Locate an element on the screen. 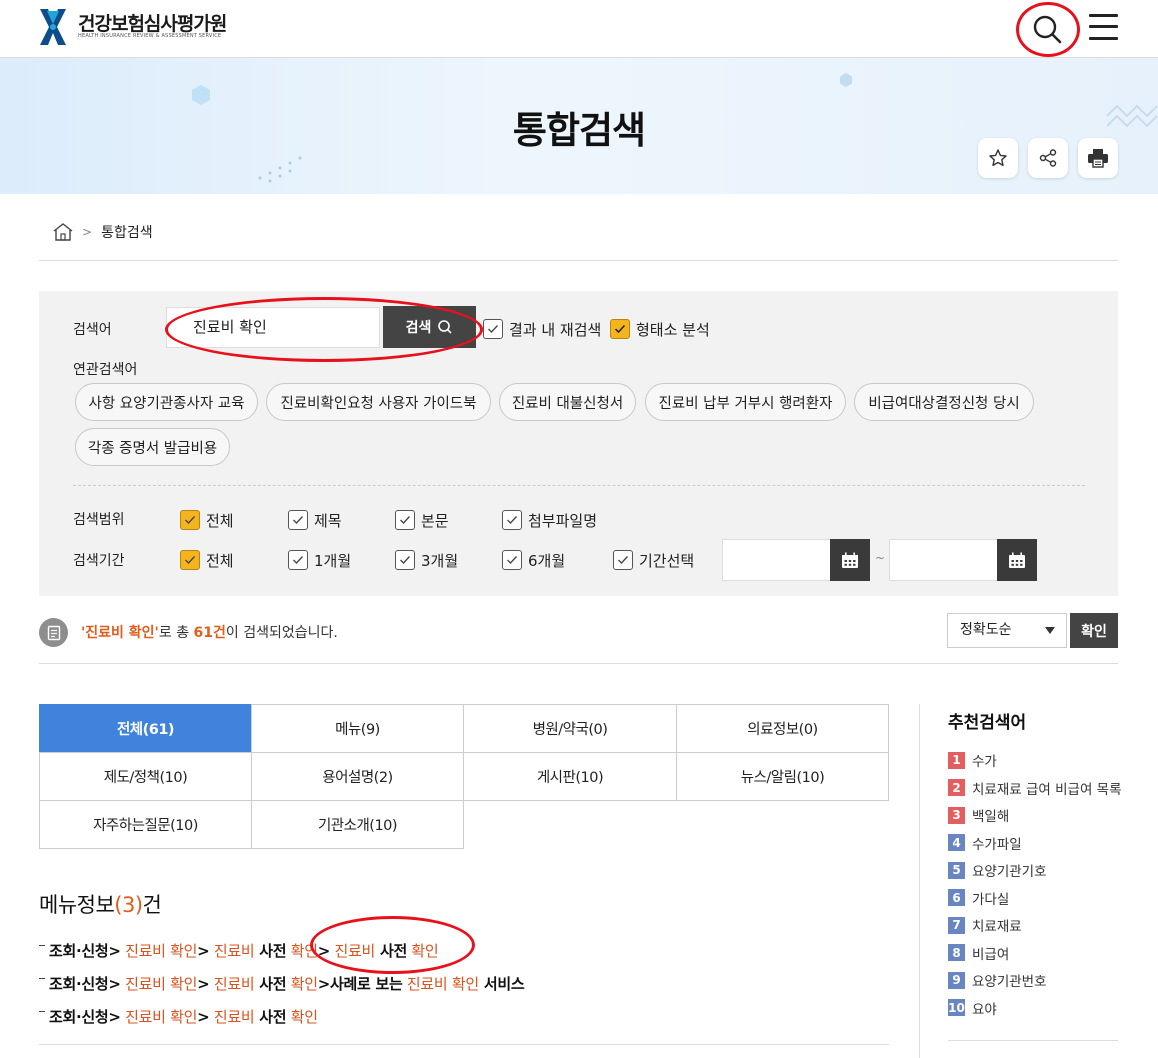 Image resolution: width=1158 pixels, height=1058 pixels. start-date-calendar-button is located at coordinates (850, 560).